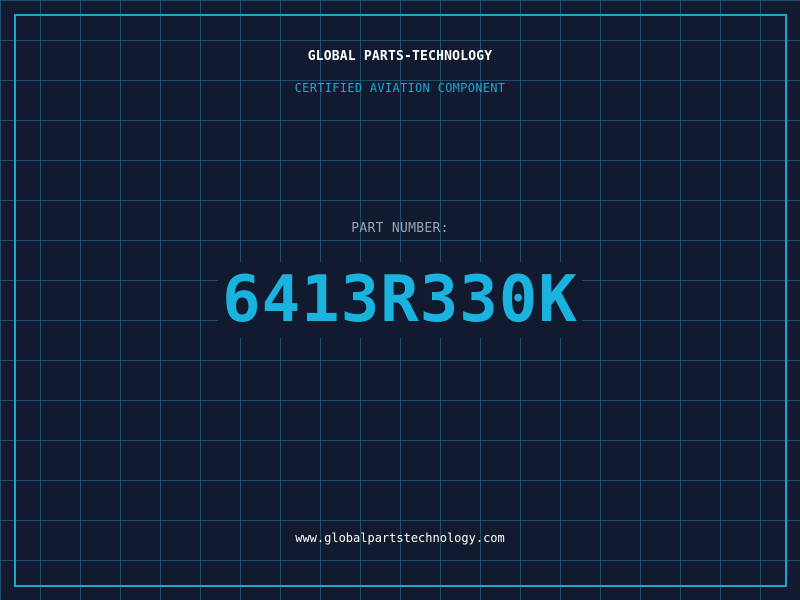 The width and height of the screenshot is (800, 600). Describe the element at coordinates (400, 56) in the screenshot. I see `company-name: GLOBAL PARTS-TECHNOLOGY` at that location.